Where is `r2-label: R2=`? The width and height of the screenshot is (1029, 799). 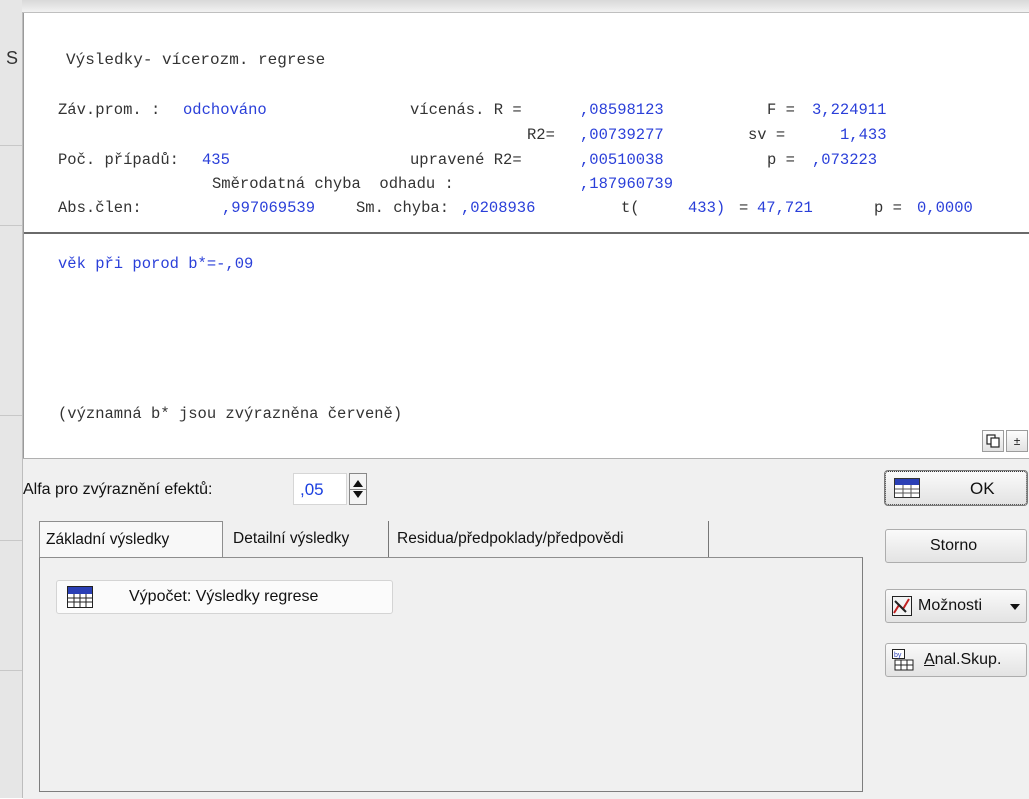 r2-label: R2= is located at coordinates (541, 135).